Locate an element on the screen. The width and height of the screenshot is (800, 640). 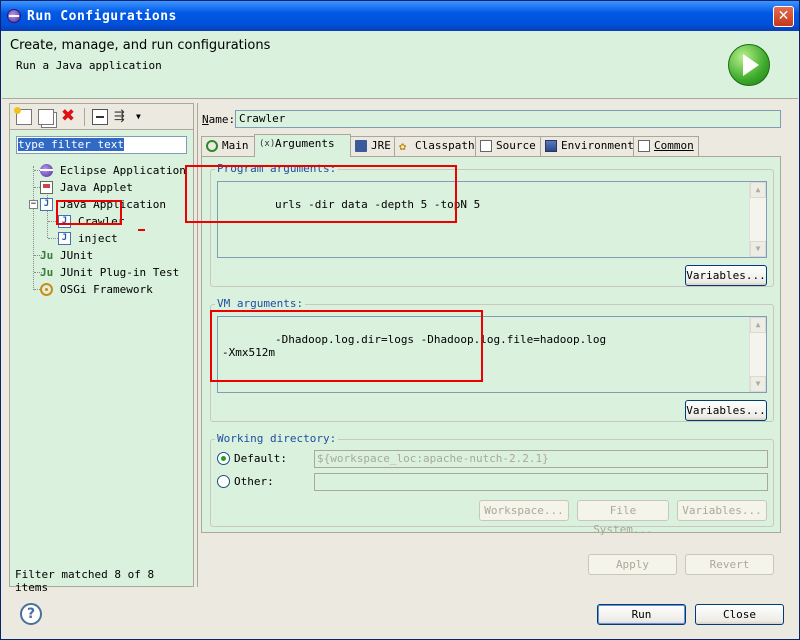
arguments-icon: (x) is located at coordinates (267, 144).